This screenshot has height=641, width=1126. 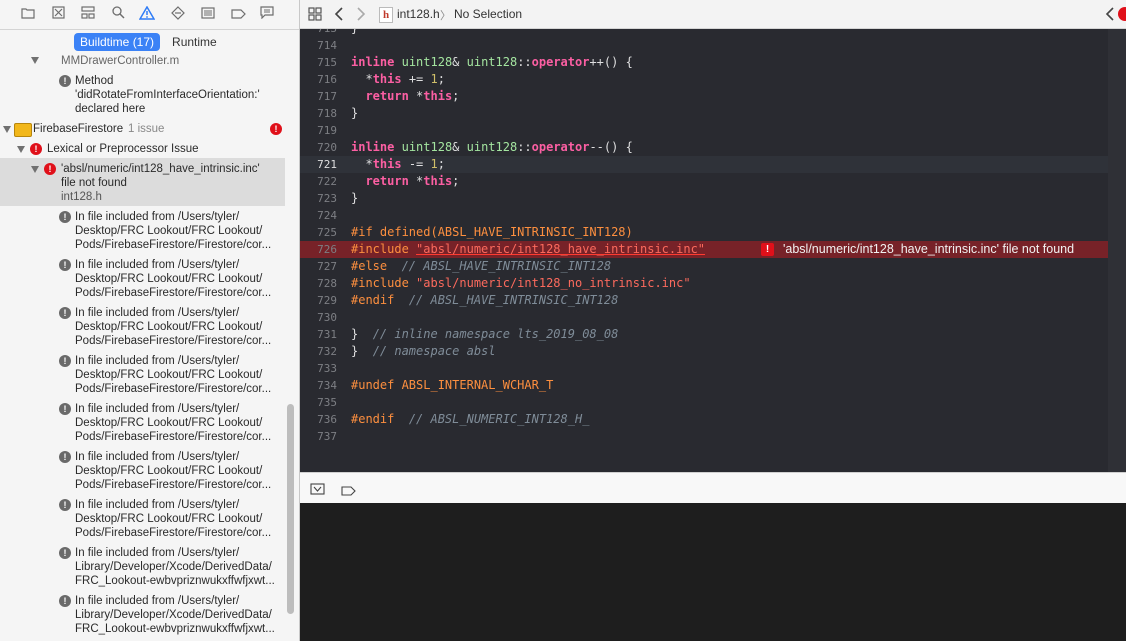 What do you see at coordinates (318, 283) in the screenshot?
I see `line-number: 728` at bounding box center [318, 283].